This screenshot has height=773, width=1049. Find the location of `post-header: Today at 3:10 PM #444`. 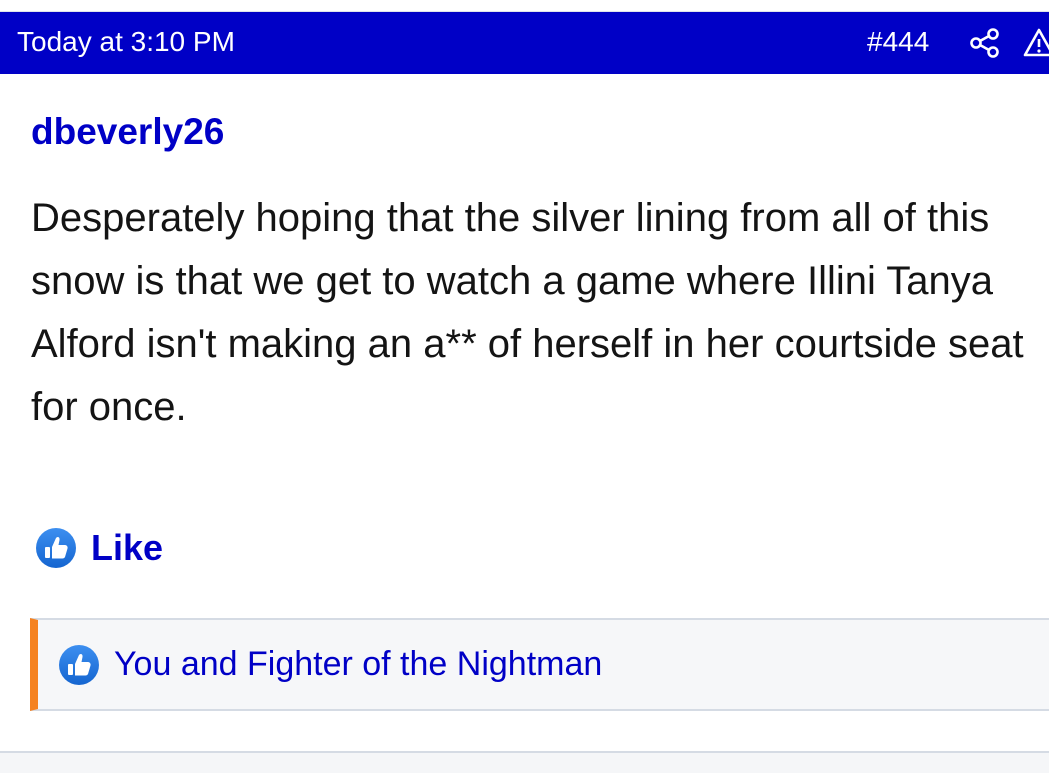

post-header: Today at 3:10 PM #444 is located at coordinates (524, 43).